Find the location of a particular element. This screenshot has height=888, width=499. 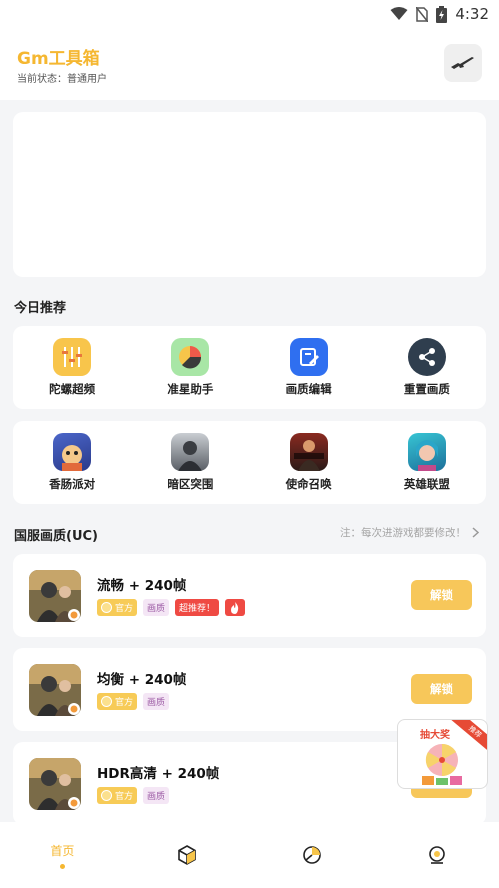

games-card: 香肠派对 暗区突围 使命召唤 英雄联盟 is located at coordinates (249, 462).